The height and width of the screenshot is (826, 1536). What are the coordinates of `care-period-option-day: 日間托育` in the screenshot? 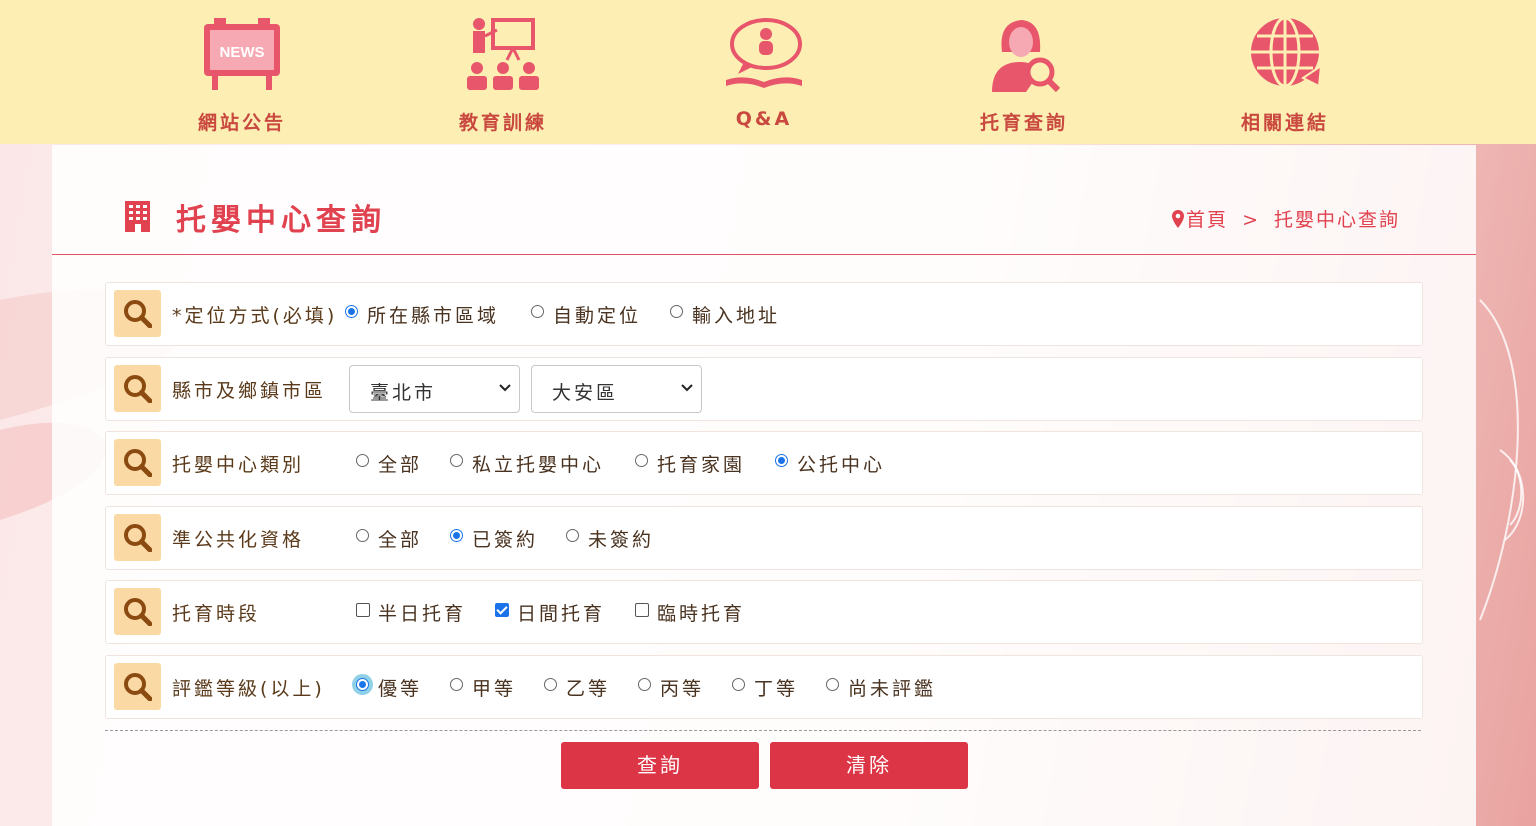 It's located at (561, 612).